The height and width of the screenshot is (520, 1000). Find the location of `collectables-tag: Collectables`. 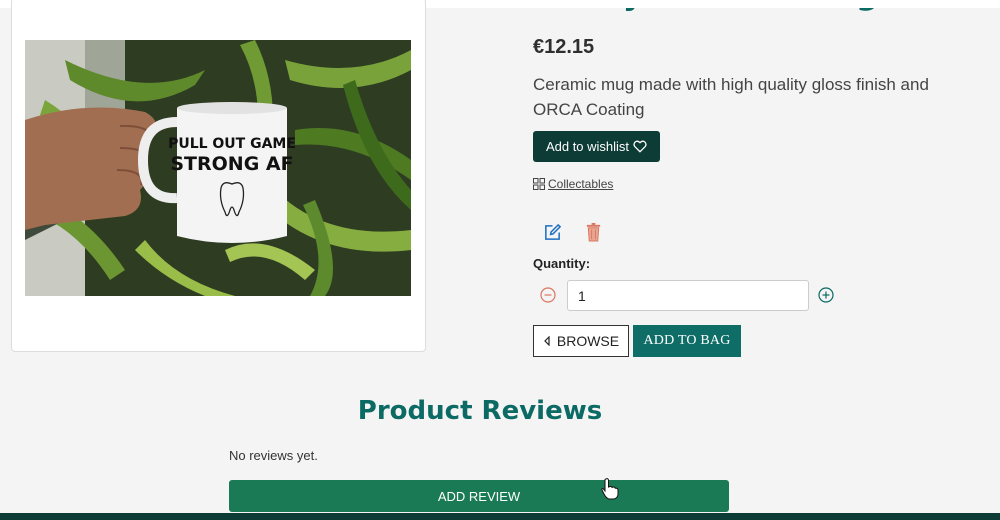

collectables-tag: Collectables is located at coordinates (573, 184).